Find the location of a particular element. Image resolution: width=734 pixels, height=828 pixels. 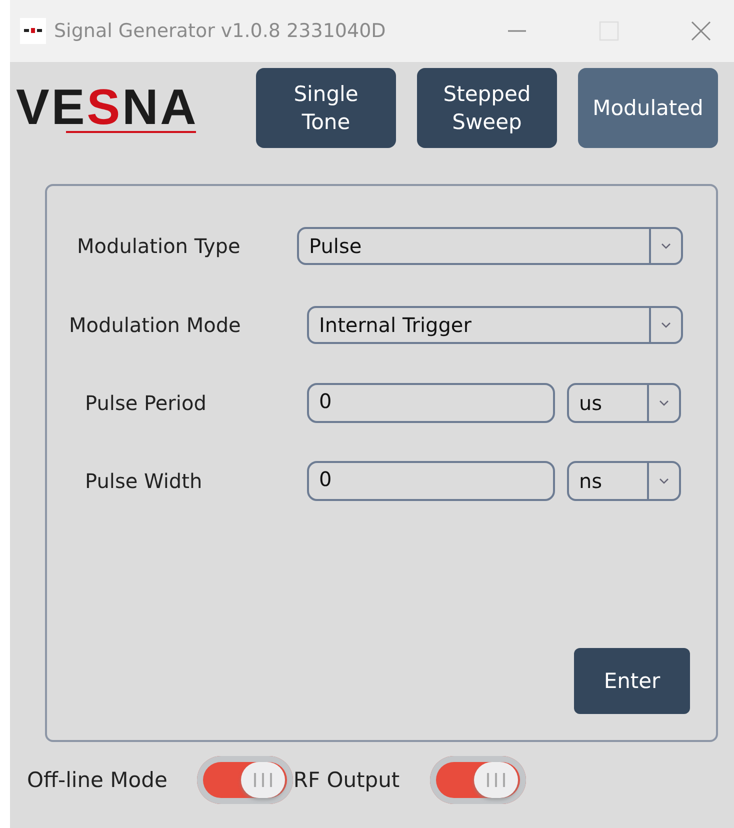

unit-dropdown: us is located at coordinates (624, 403).